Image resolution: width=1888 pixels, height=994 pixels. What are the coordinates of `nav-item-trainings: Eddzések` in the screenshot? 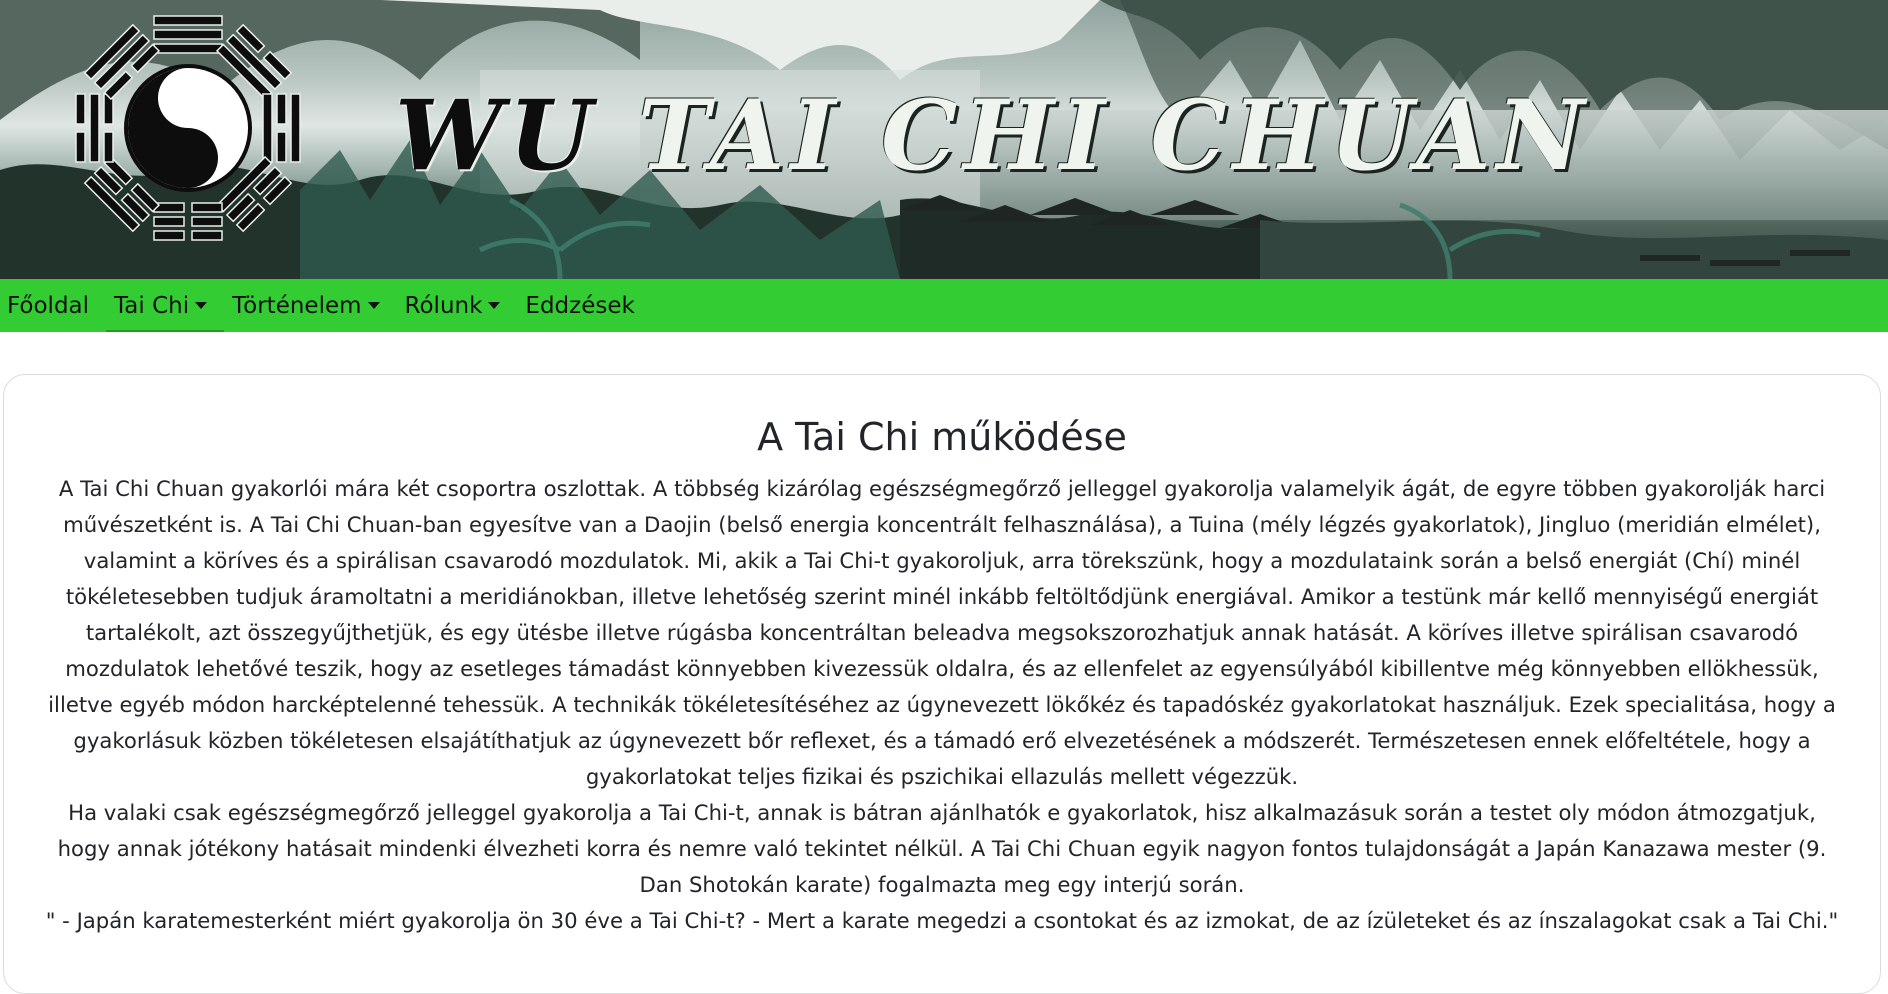 It's located at (584, 305).